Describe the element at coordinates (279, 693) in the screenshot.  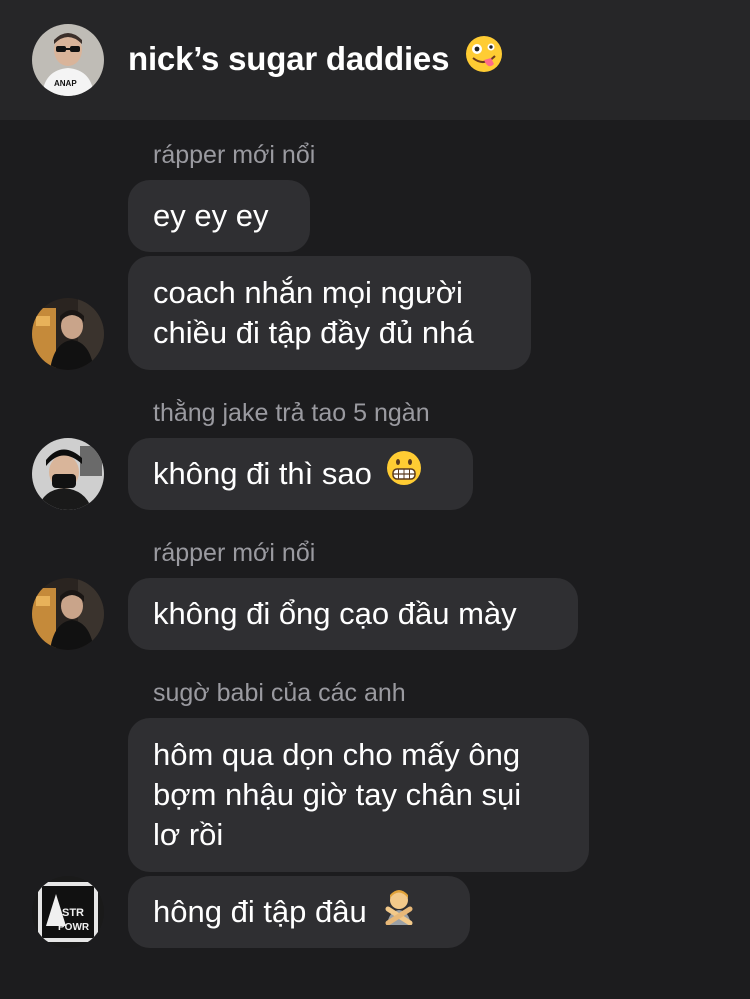
I see `sender-name: sugờ babi của các anh` at that location.